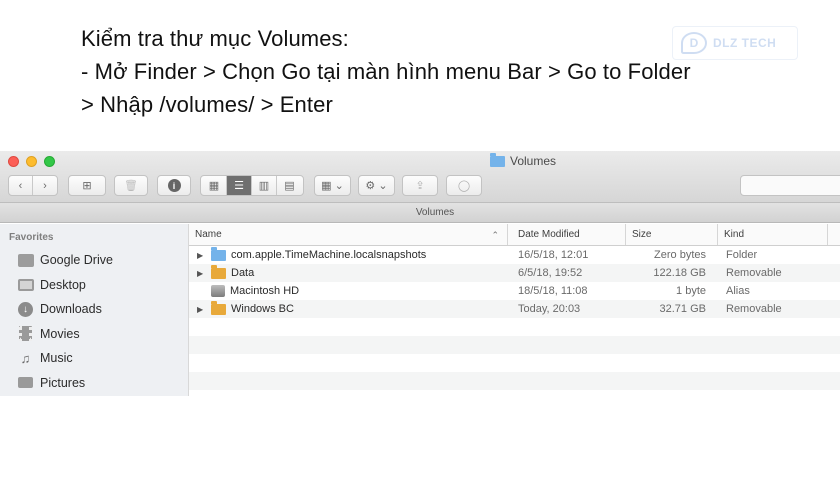 The width and height of the screenshot is (840, 500). What do you see at coordinates (553, 291) in the screenshot?
I see `date-modified: 18/5/18, 11:08` at bounding box center [553, 291].